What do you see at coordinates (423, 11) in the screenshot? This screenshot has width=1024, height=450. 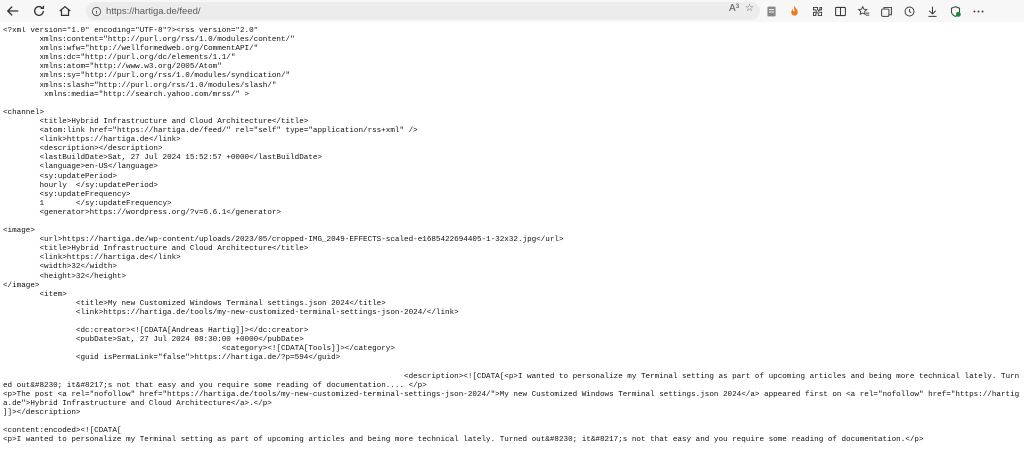 I see `address-bar: https://hartiga.de/feed/ A³ ☆` at bounding box center [423, 11].